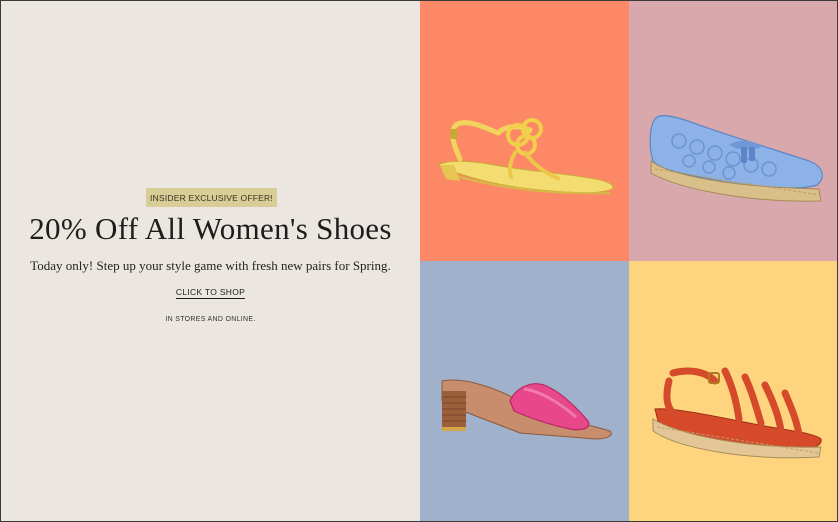 Image resolution: width=838 pixels, height=522 pixels. I want to click on product-tile-pink-slide, so click(524, 391).